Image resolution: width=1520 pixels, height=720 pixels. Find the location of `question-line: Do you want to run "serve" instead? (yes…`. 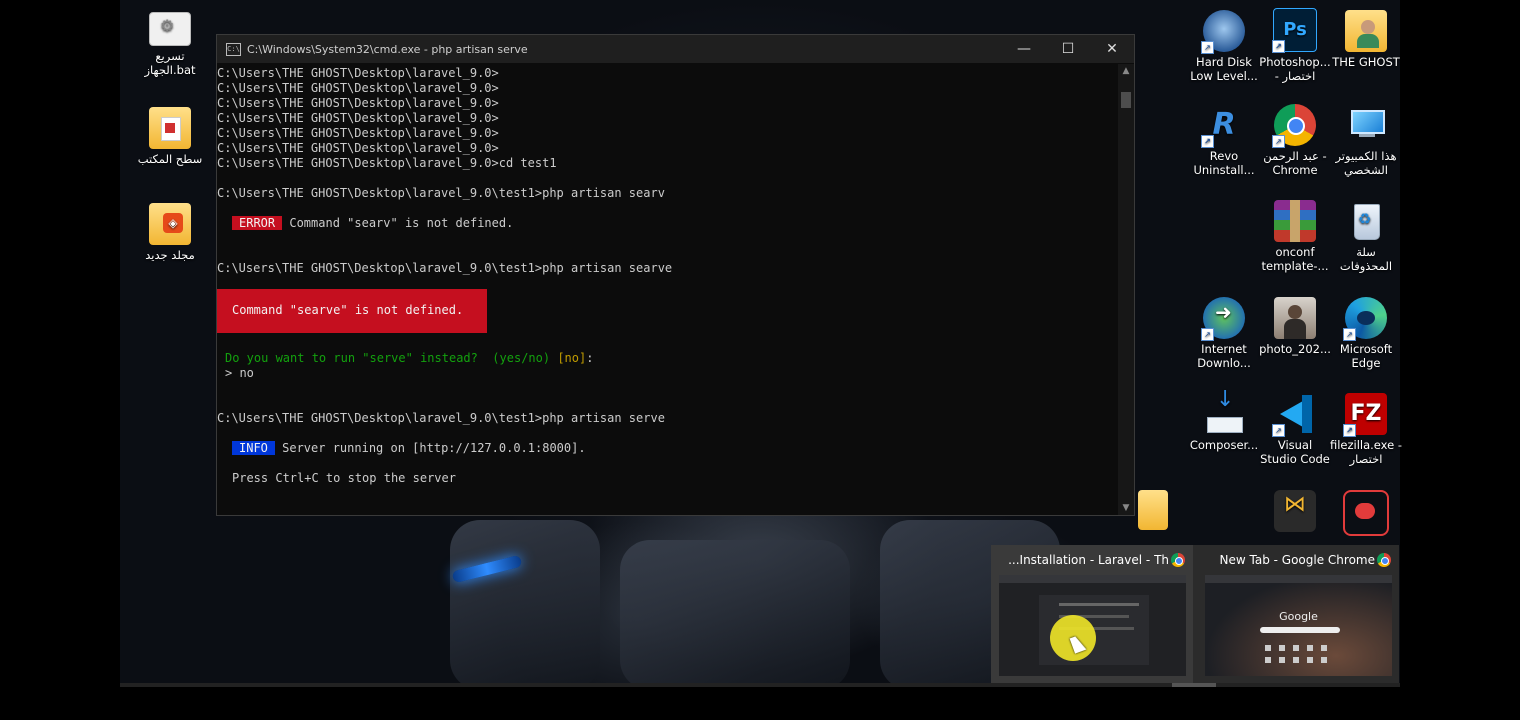

question-line: Do you want to run "serve" instead? (yes… is located at coordinates (409, 358).